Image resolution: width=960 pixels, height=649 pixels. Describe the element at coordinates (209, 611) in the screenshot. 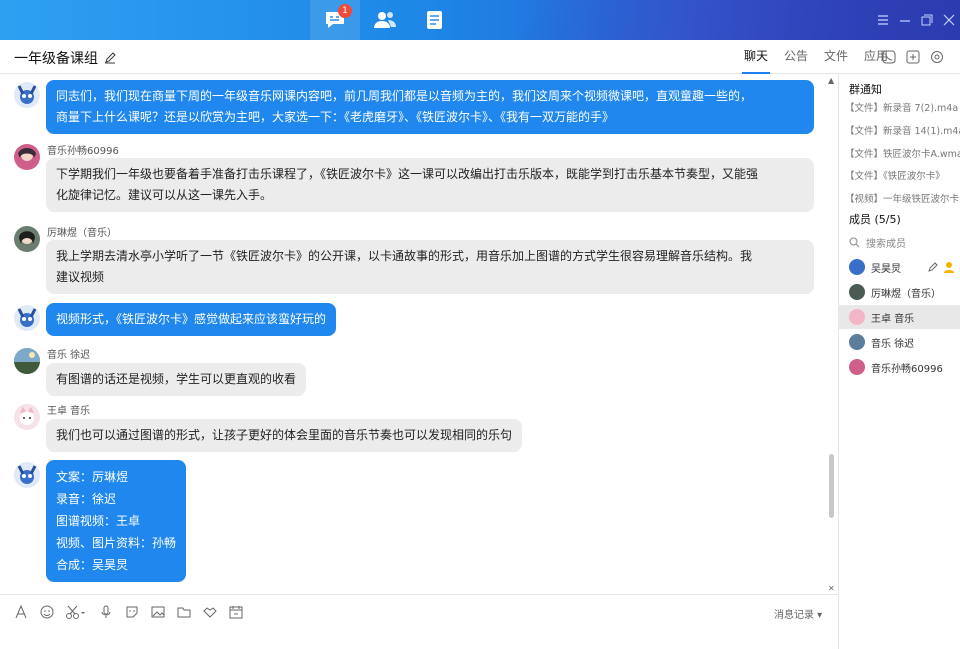

I see `handshake-icon` at that location.